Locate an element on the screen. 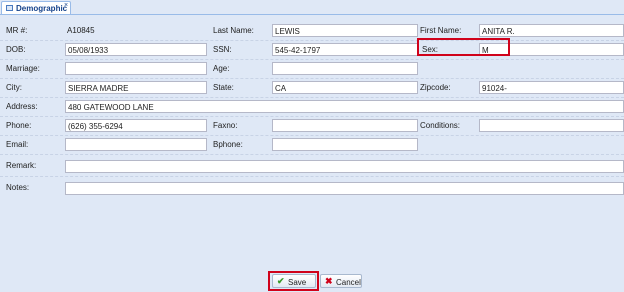 The height and width of the screenshot is (292, 624). email-field is located at coordinates (136, 144).